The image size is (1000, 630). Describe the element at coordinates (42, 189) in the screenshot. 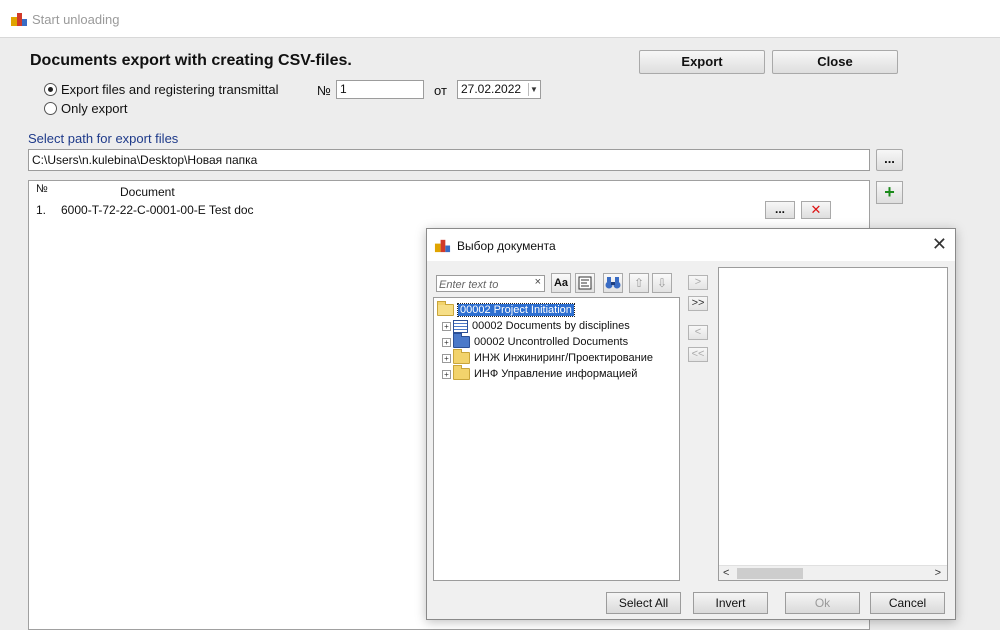

I see `column-header-number: №` at that location.